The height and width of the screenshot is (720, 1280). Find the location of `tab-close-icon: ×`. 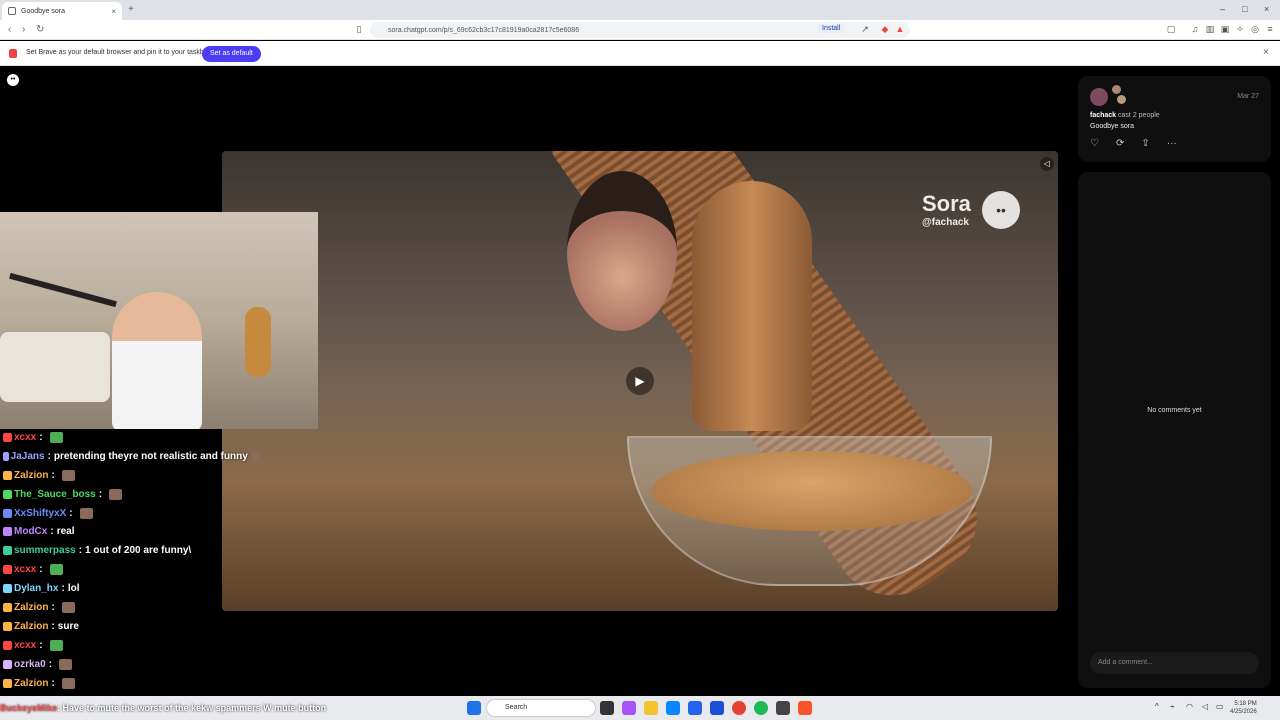

tab-close-icon: × is located at coordinates (113, 11).